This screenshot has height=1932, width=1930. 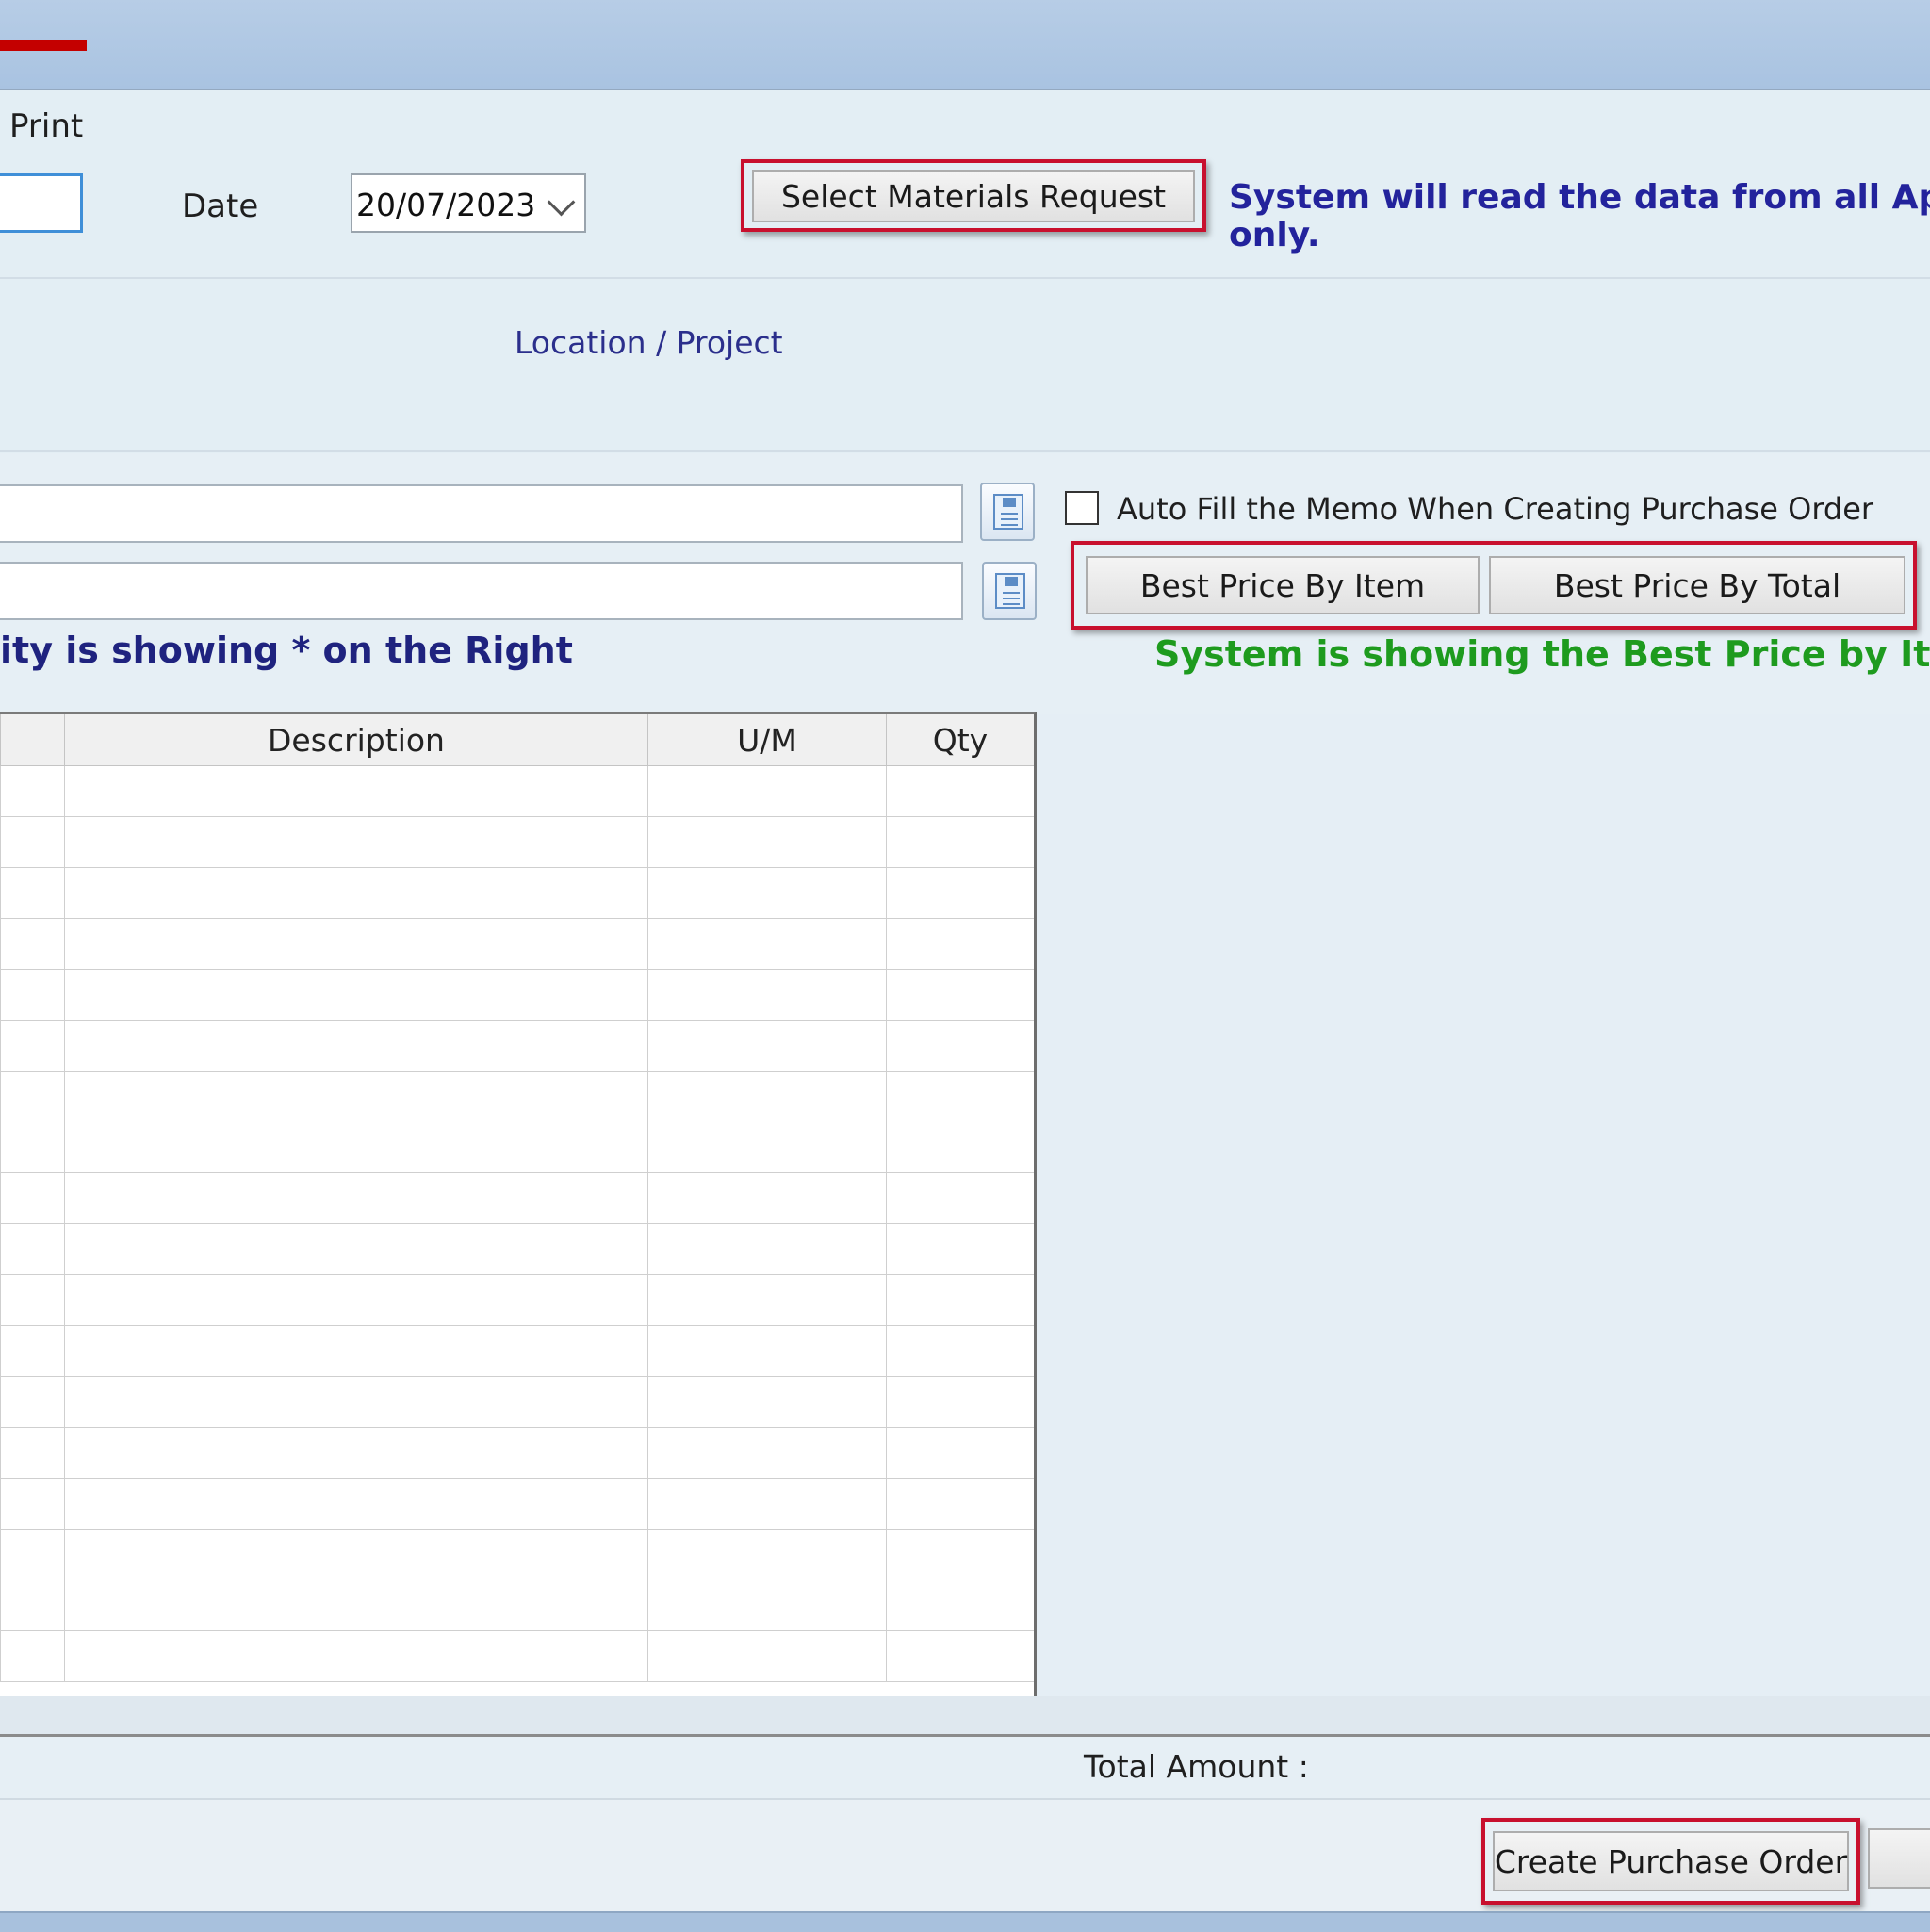 What do you see at coordinates (1671, 1861) in the screenshot?
I see `create-purchase-order-button: Create Purchase Order` at bounding box center [1671, 1861].